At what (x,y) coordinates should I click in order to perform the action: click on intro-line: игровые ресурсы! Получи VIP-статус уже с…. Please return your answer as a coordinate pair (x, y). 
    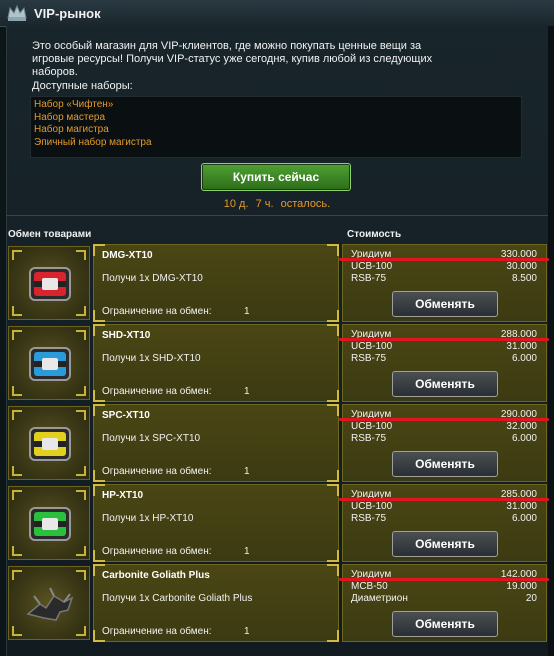
    Looking at the image, I should click on (232, 59).